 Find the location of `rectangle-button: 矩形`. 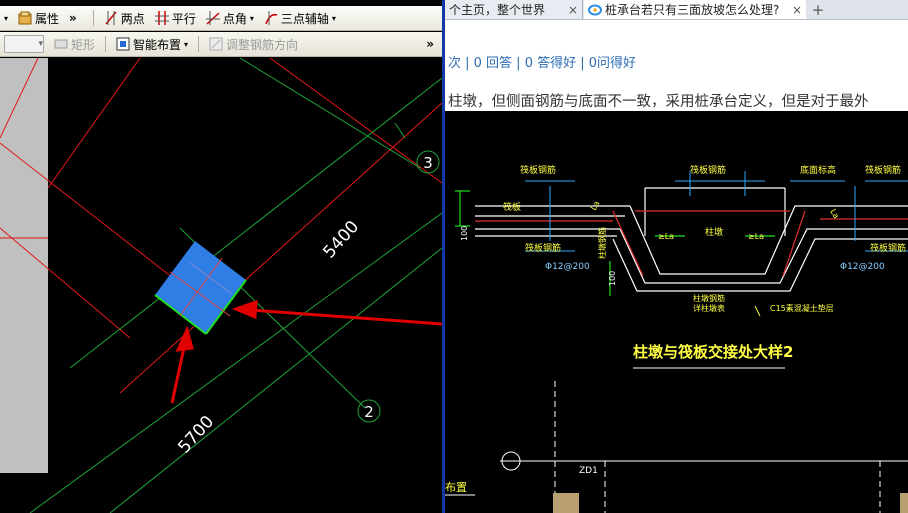

rectangle-button: 矩形 is located at coordinates (74, 44).